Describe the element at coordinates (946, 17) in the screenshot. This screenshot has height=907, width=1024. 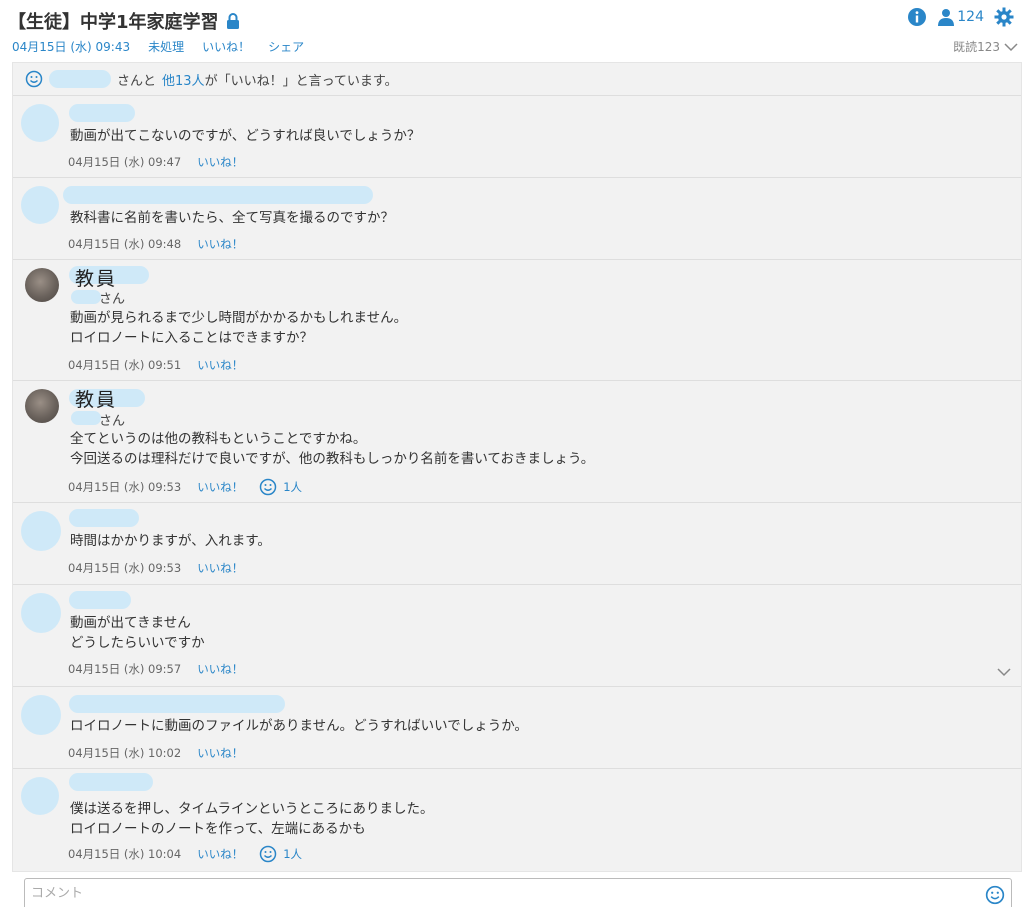
I see `person-icon` at that location.